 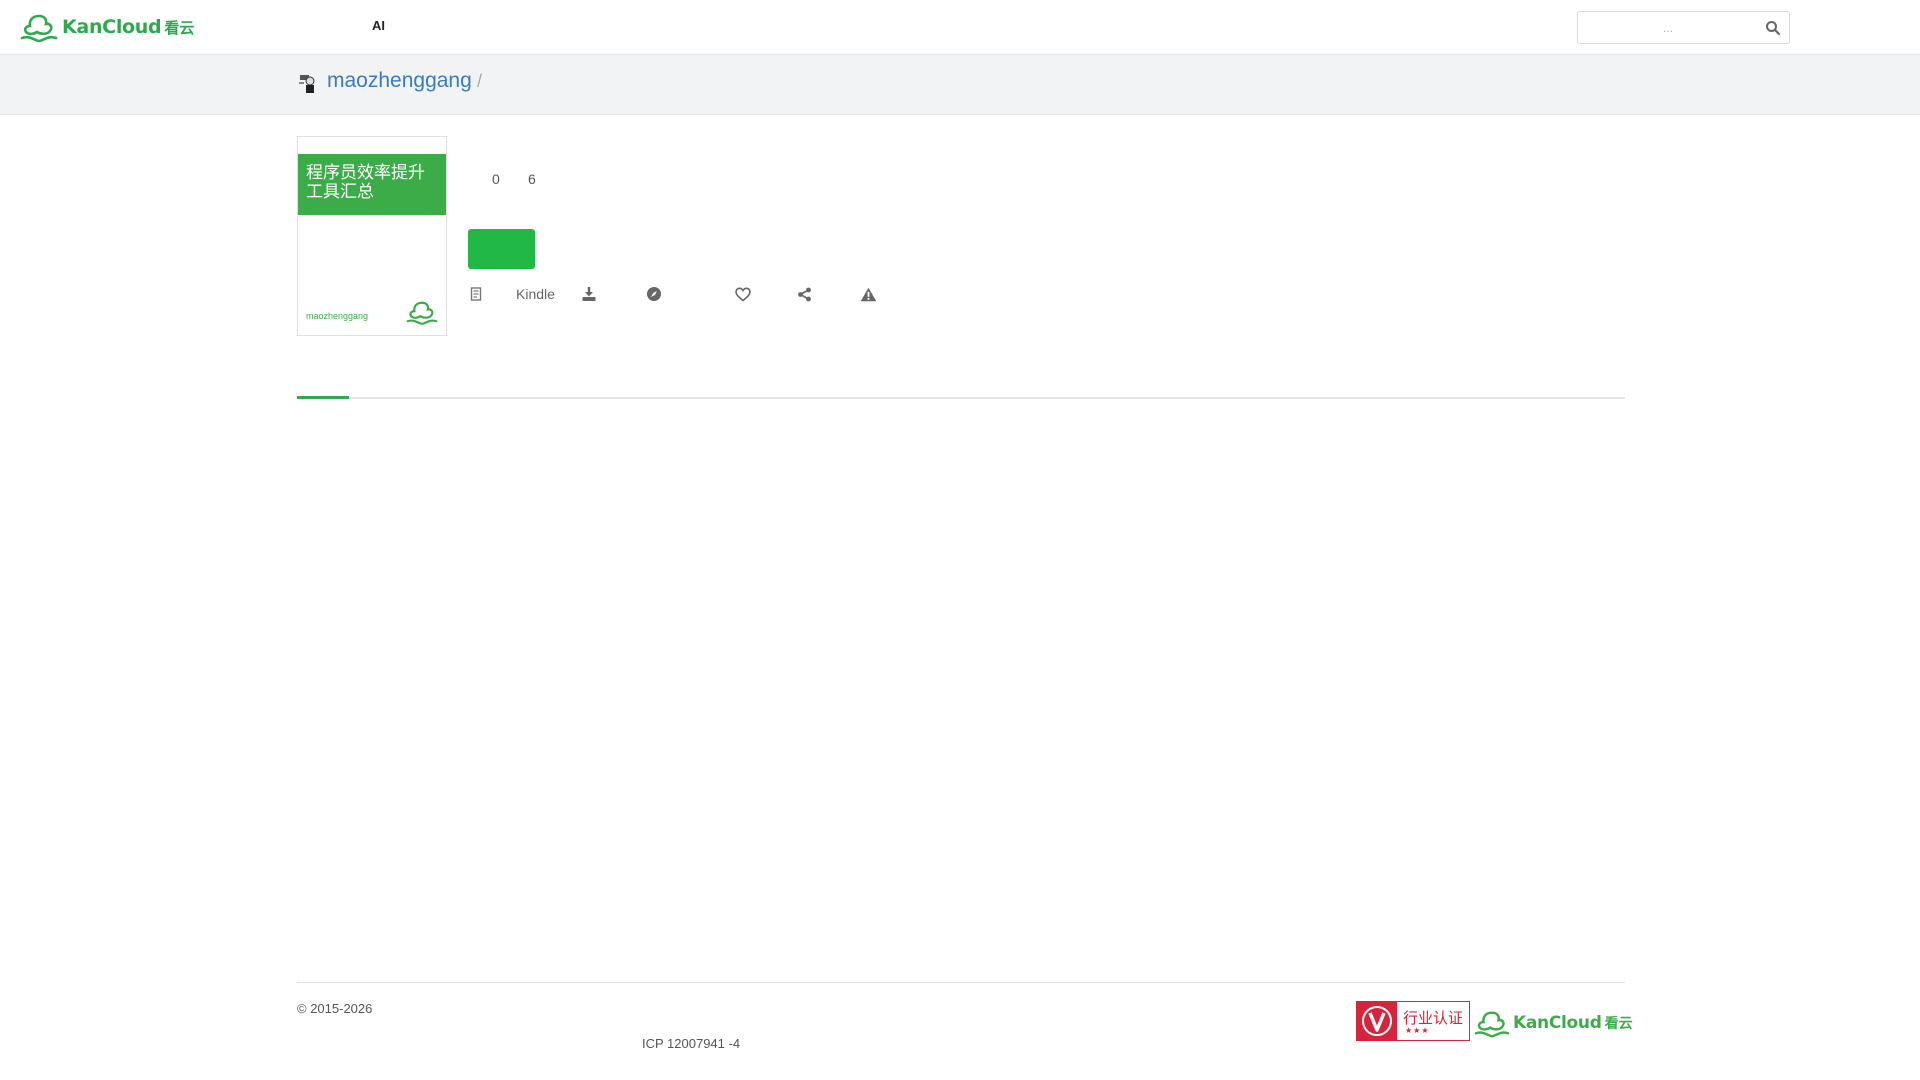 I want to click on cert-stars: ★★★, so click(x=1417, y=1030).